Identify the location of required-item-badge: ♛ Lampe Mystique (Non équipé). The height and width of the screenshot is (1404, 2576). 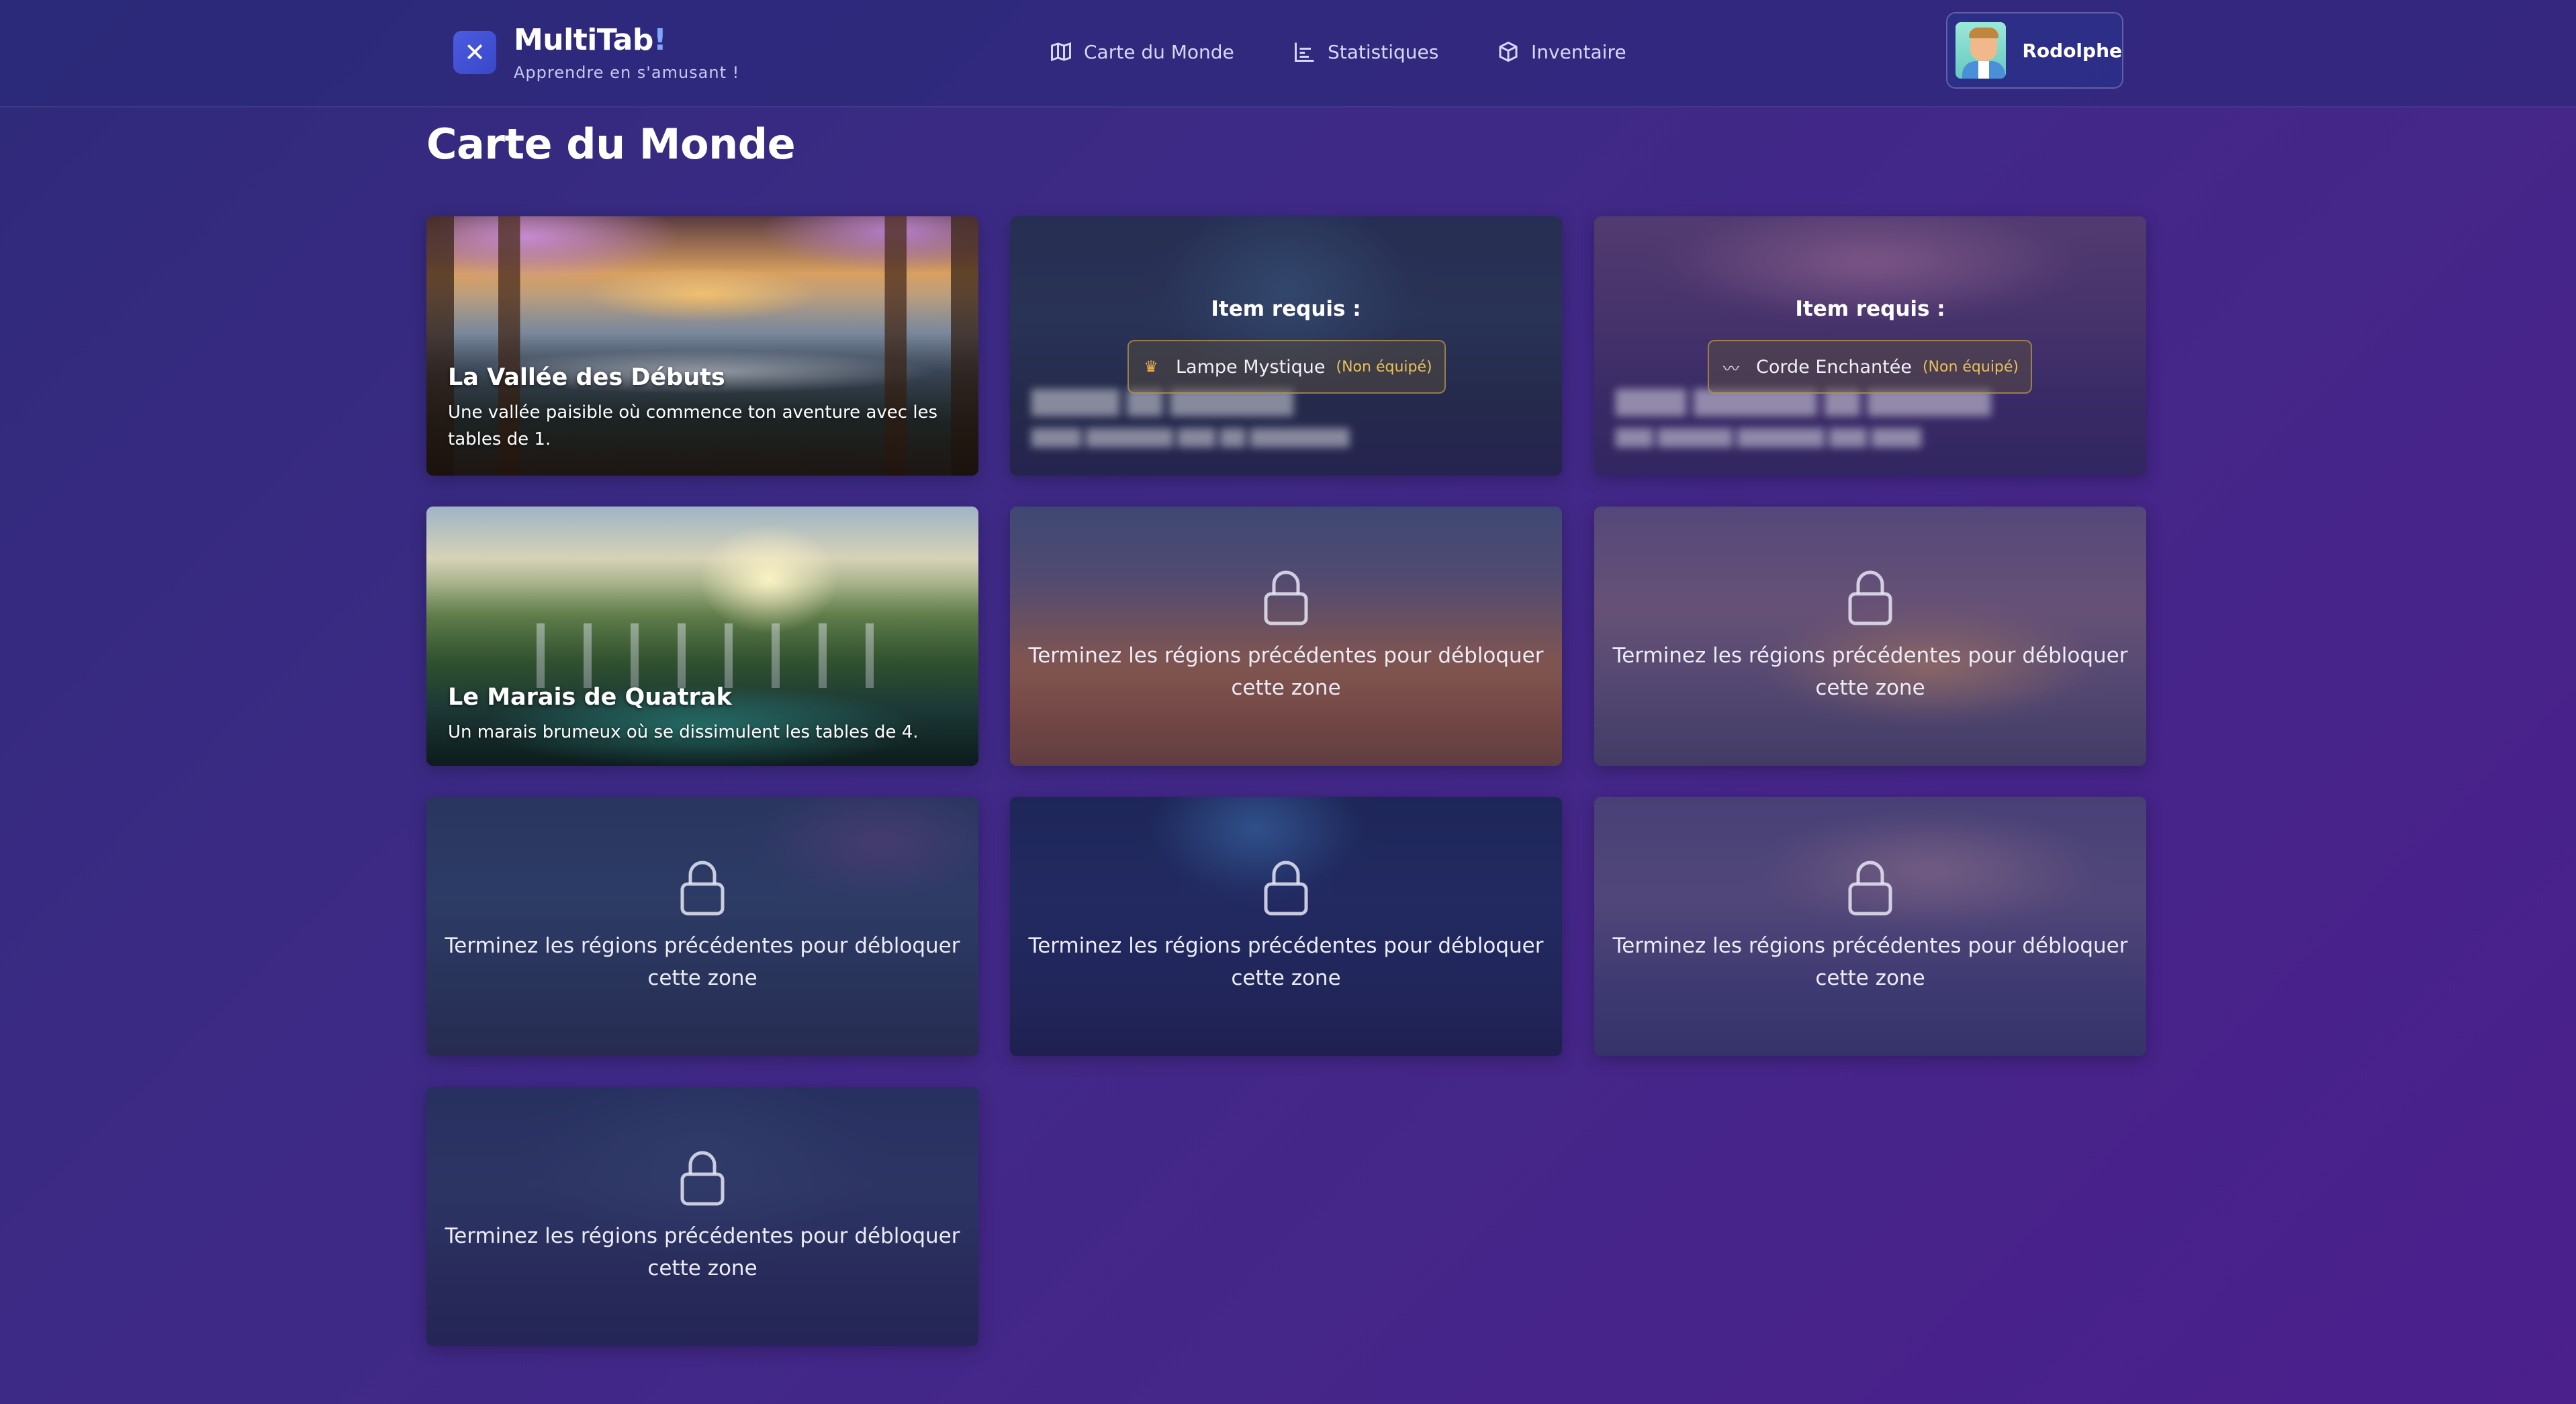
(1287, 367).